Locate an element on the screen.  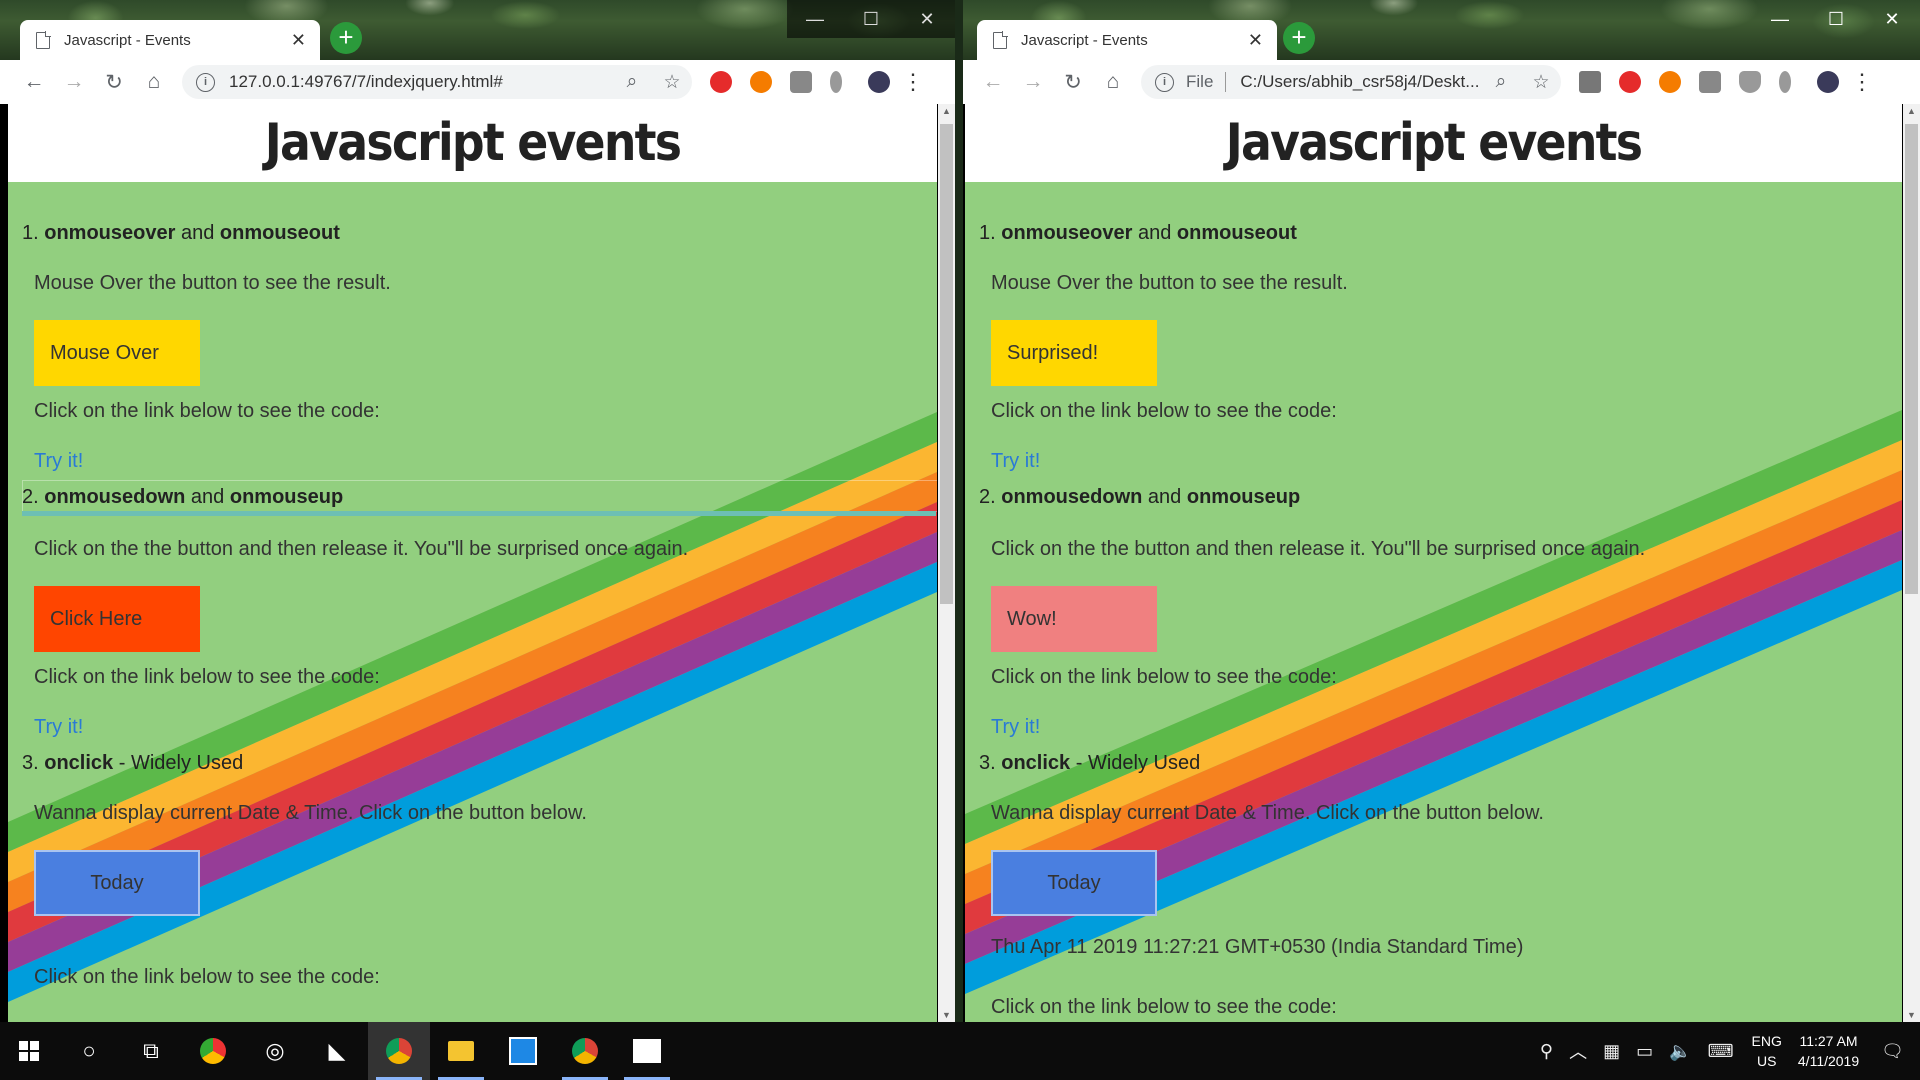
browser-app-icon is located at coordinates (213, 1051).